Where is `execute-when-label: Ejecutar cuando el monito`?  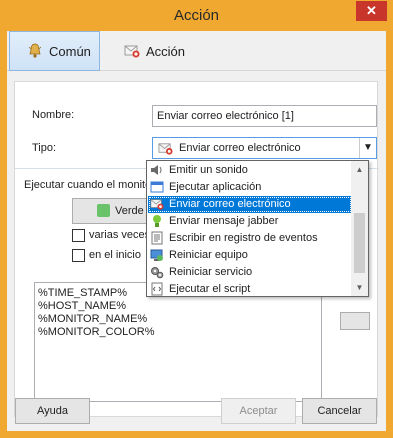 execute-when-label: Ejecutar cuando el monito is located at coordinates (88, 185).